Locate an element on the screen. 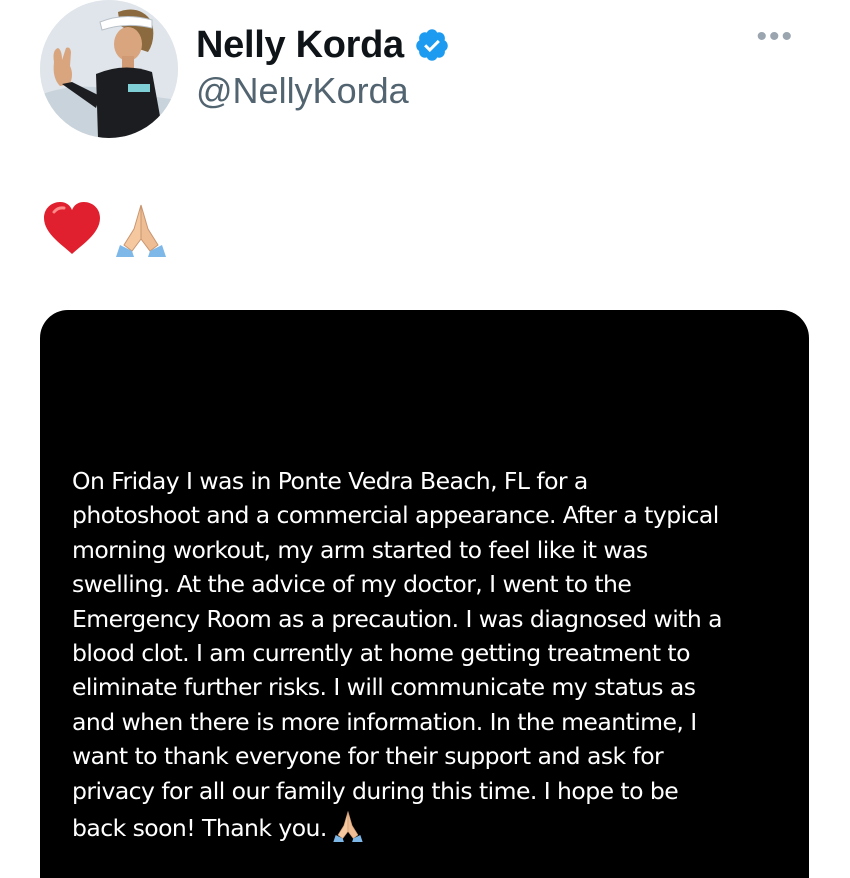  author-name-row: Nelly Korda is located at coordinates (323, 45).